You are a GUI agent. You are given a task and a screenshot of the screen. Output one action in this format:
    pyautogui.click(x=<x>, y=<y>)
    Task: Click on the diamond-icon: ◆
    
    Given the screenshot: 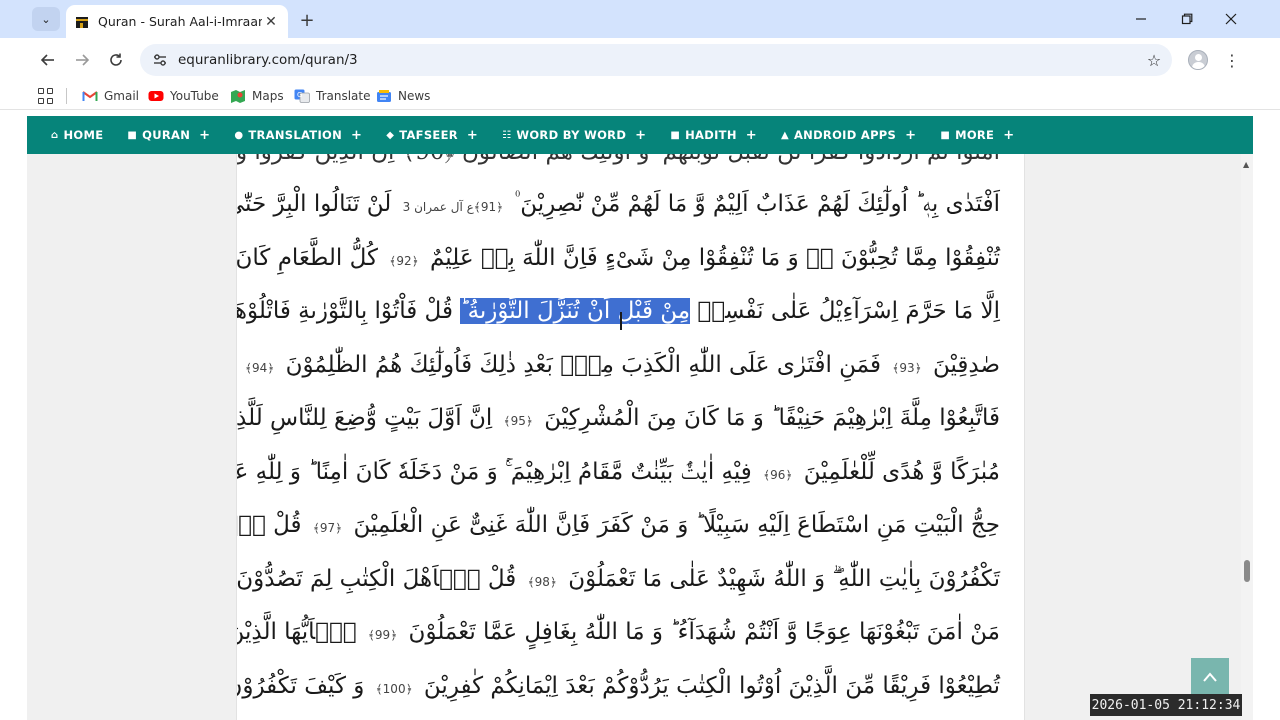 What is the action you would take?
    pyautogui.click(x=390, y=135)
    